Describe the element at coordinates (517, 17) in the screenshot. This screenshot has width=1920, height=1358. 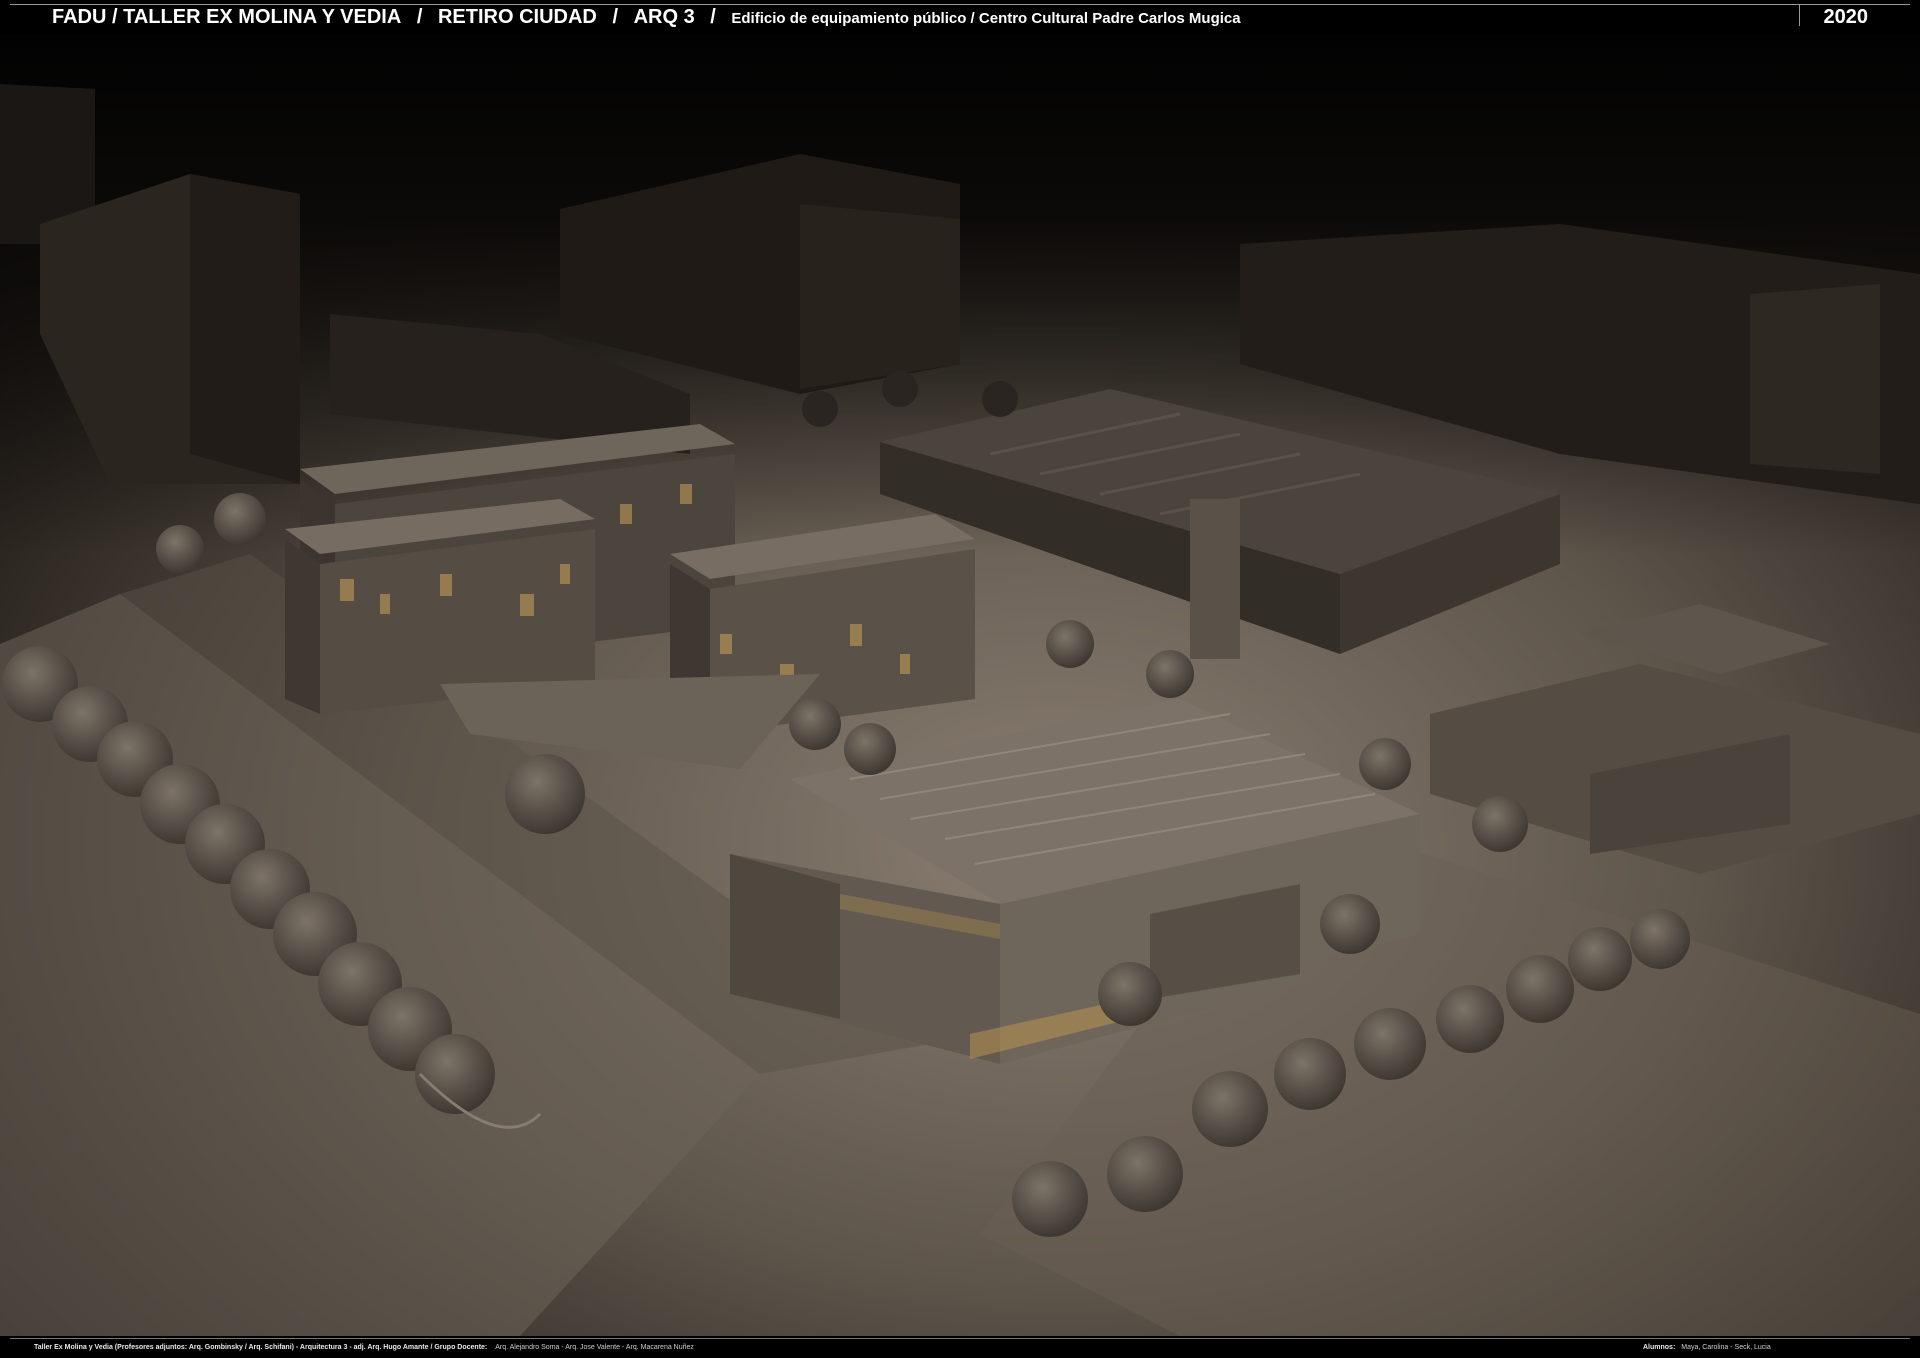
I see `header-site: RETIRO CIUDAD` at that location.